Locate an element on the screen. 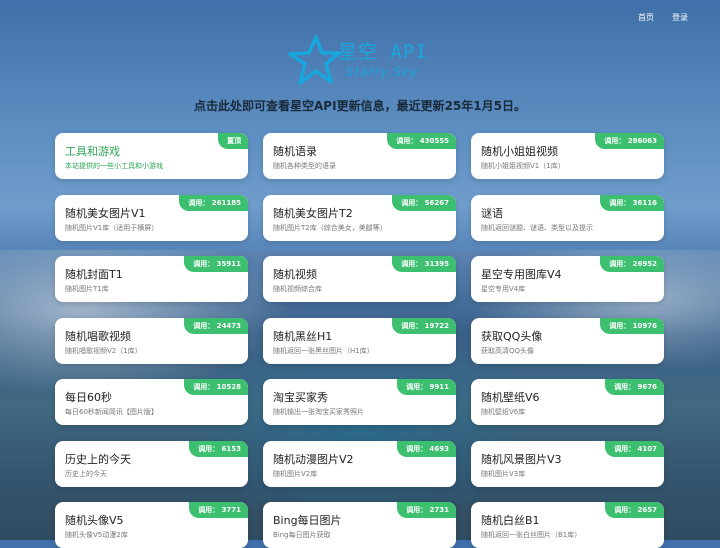 The image size is (720, 548). api-card-title: 随机头像V5 is located at coordinates (94, 520).